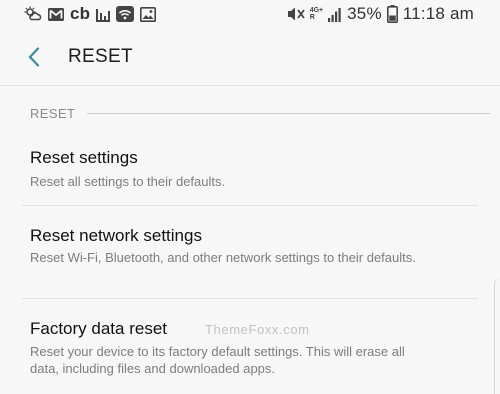  What do you see at coordinates (116, 235) in the screenshot?
I see `item-title: Reset network settings` at bounding box center [116, 235].